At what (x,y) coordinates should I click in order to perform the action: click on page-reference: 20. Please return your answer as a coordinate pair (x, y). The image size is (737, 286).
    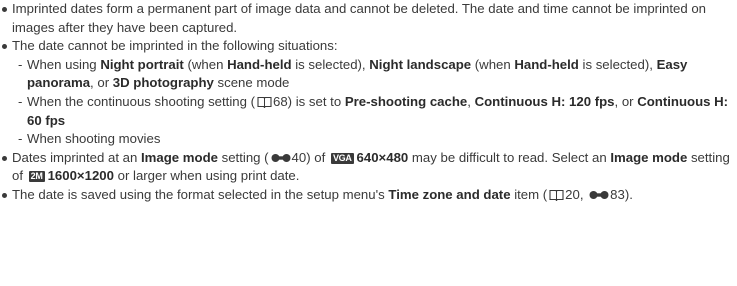
    Looking at the image, I should click on (572, 194).